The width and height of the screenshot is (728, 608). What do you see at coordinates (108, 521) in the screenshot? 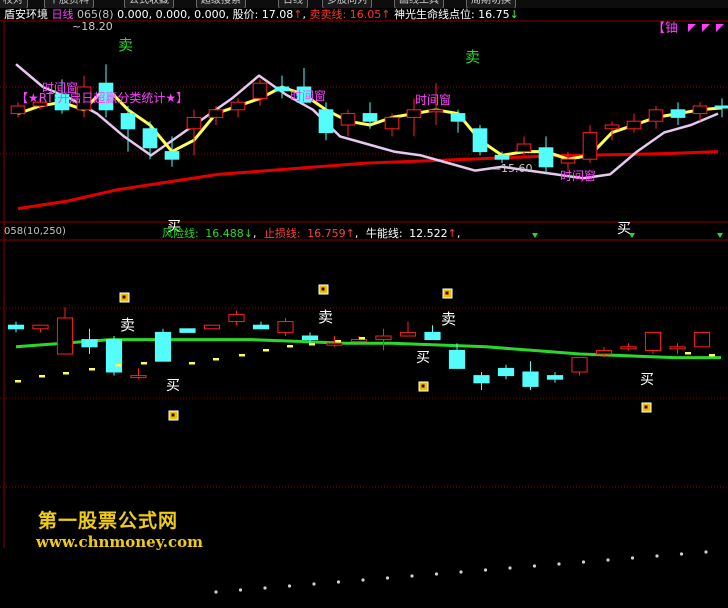
I see `watermark-title: 第一股票公式网` at bounding box center [108, 521].